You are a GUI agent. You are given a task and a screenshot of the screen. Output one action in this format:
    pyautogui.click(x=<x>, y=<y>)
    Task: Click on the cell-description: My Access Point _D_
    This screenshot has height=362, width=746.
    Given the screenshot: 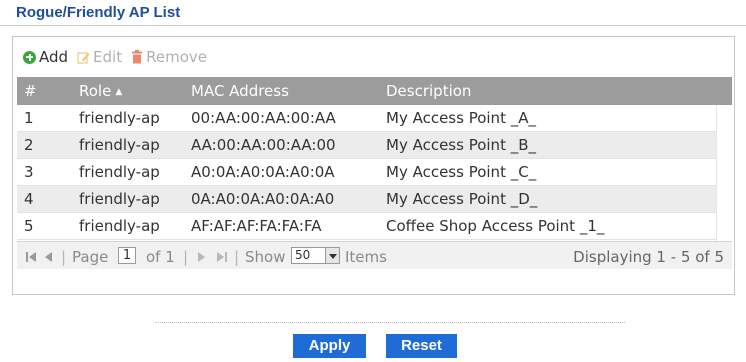 What is the action you would take?
    pyautogui.click(x=462, y=199)
    